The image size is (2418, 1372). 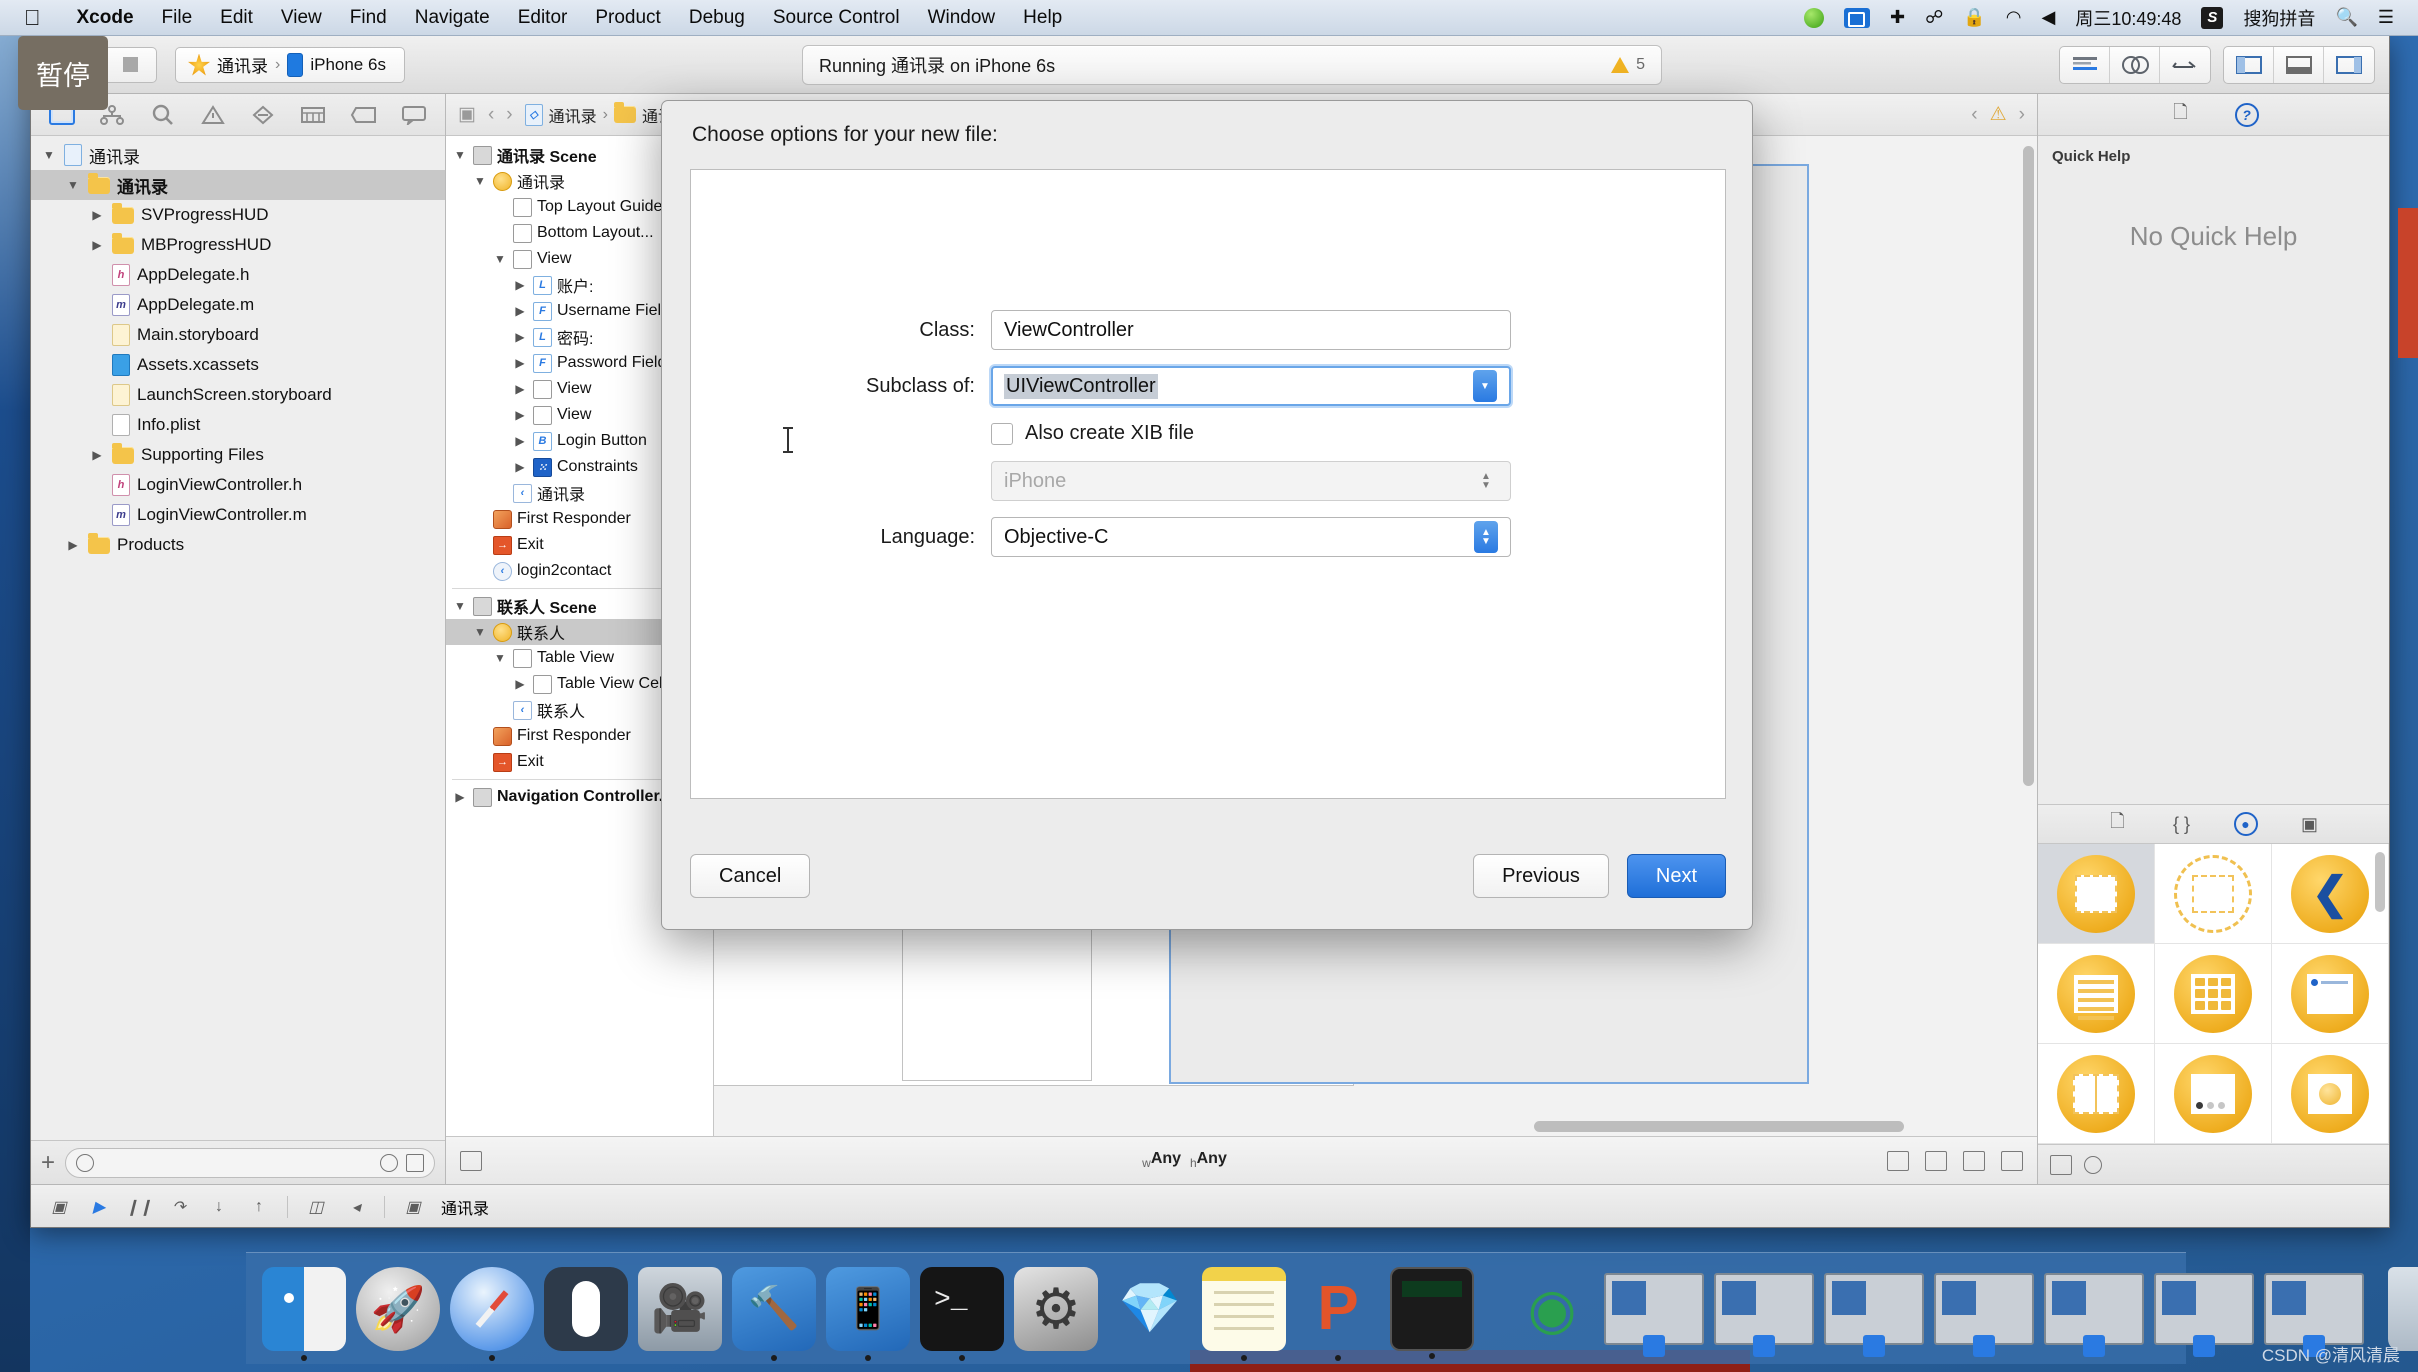 What do you see at coordinates (2012, 1160) in the screenshot?
I see `resolve-issues-icon` at bounding box center [2012, 1160].